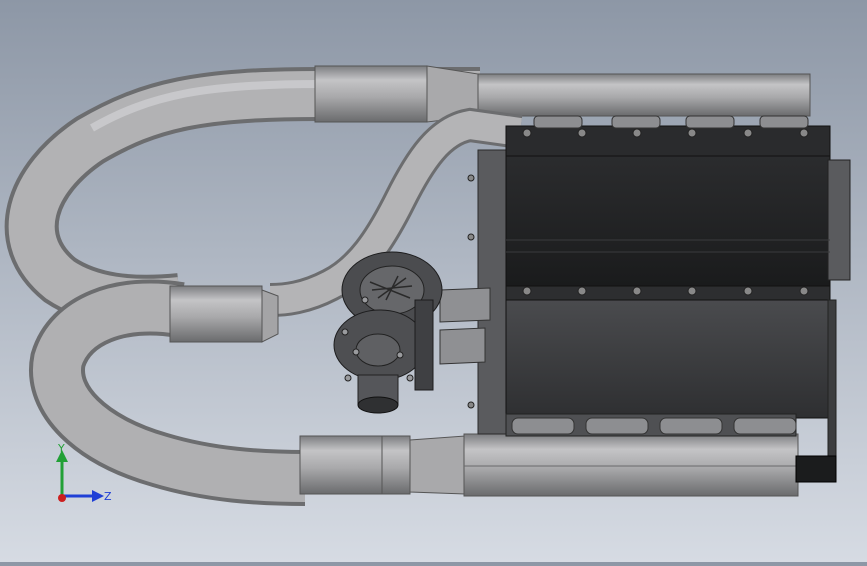 Image resolution: width=867 pixels, height=566 pixels. What do you see at coordinates (108, 496) in the screenshot?
I see `z-axis-label: Z` at bounding box center [108, 496].